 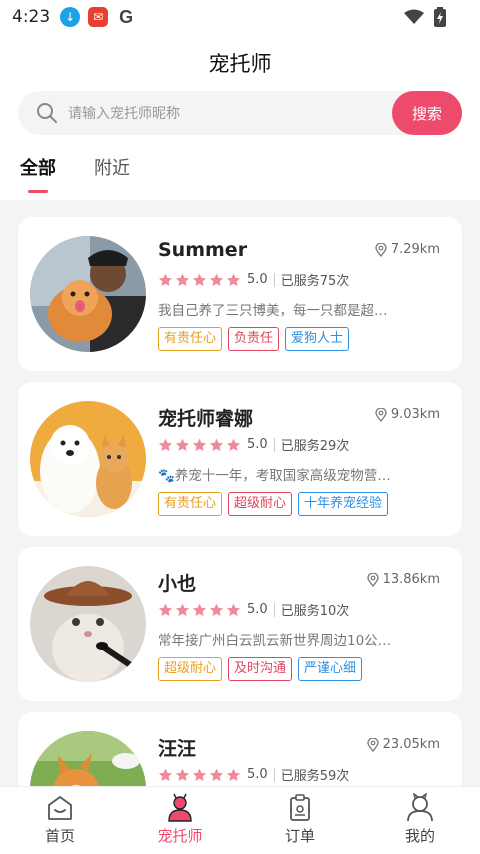 I want to click on sitter-icon, so click(x=180, y=807).